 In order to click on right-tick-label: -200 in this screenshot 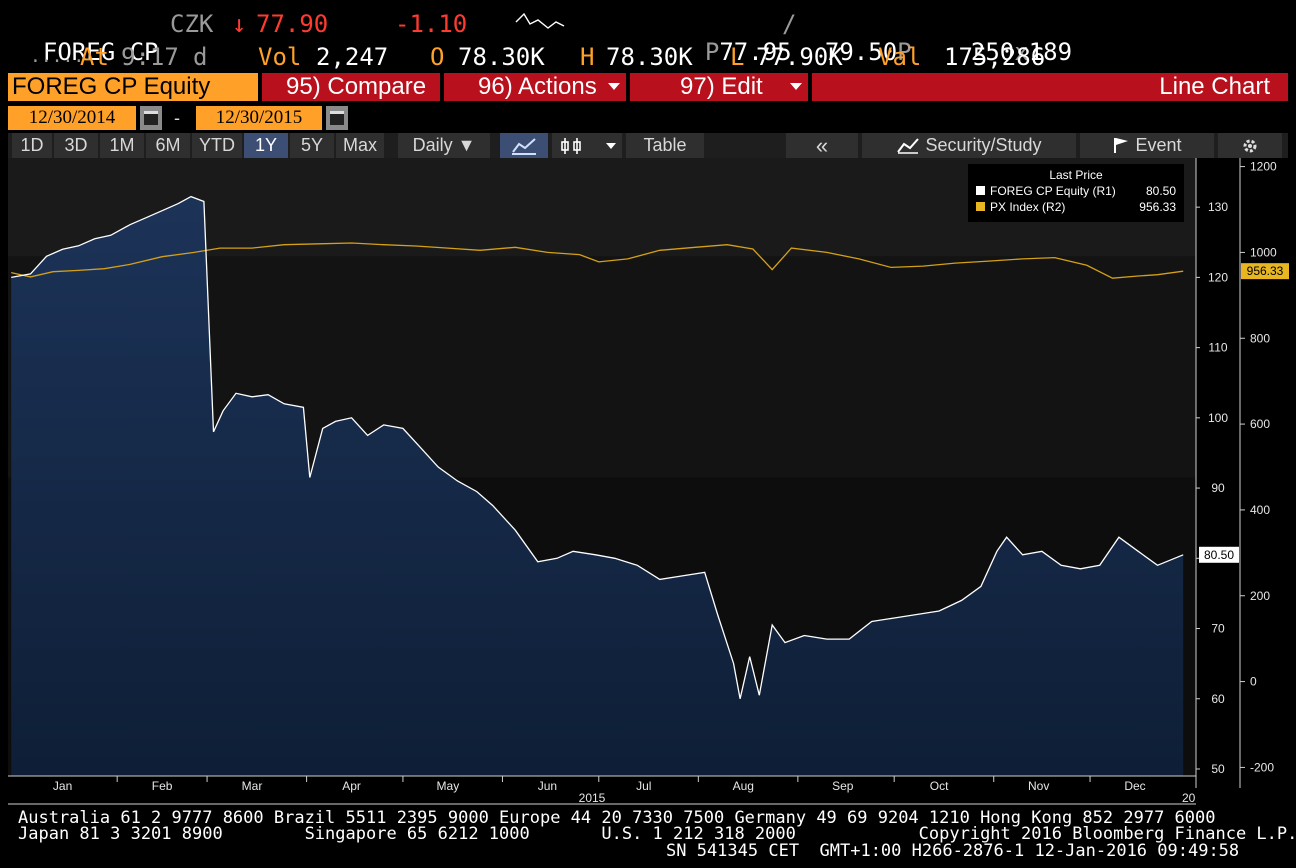, I will do `click(1262, 767)`.